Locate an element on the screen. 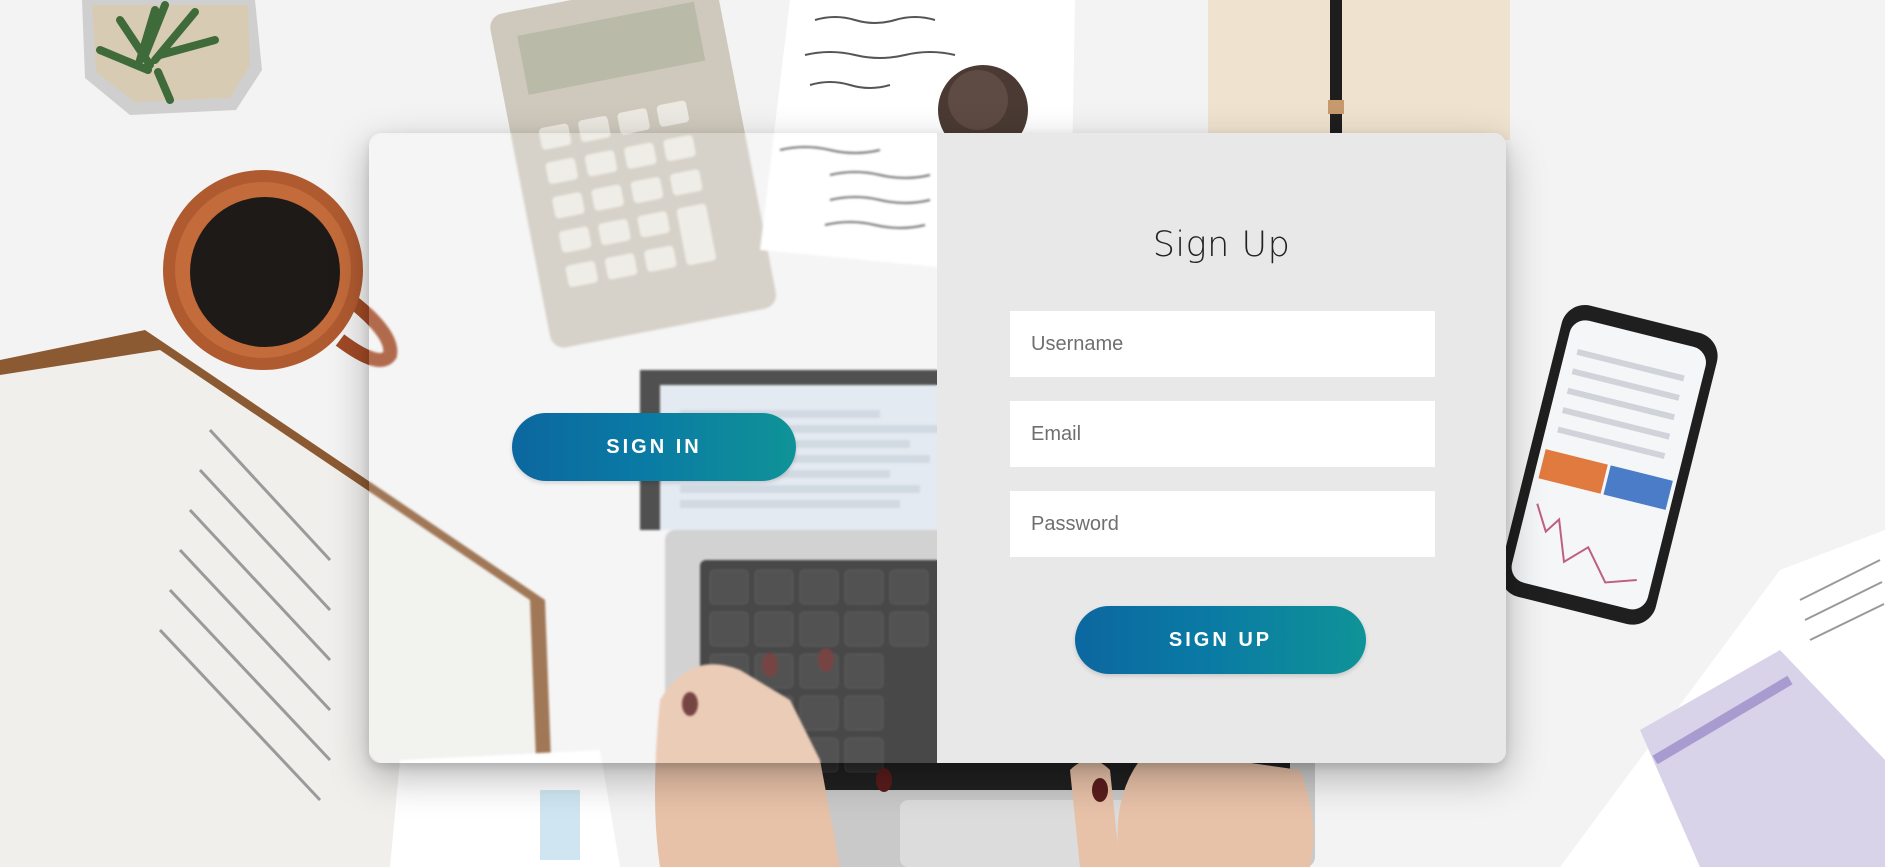 The height and width of the screenshot is (867, 1885). sign-up-button: SIGN UP is located at coordinates (1220, 640).